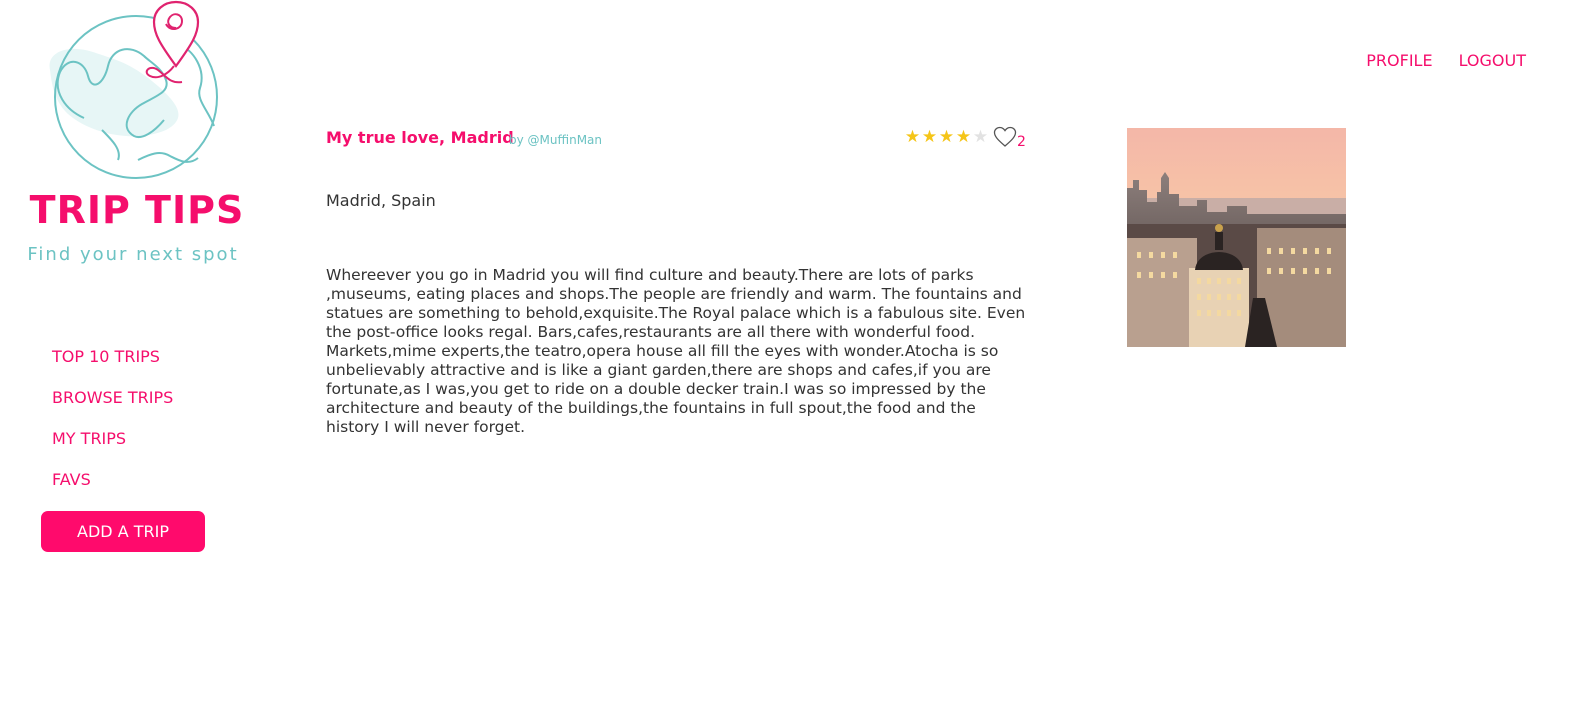 Image resolution: width=1575 pixels, height=723 pixels. Describe the element at coordinates (1021, 142) in the screenshot. I see `likes-count: 2` at that location.